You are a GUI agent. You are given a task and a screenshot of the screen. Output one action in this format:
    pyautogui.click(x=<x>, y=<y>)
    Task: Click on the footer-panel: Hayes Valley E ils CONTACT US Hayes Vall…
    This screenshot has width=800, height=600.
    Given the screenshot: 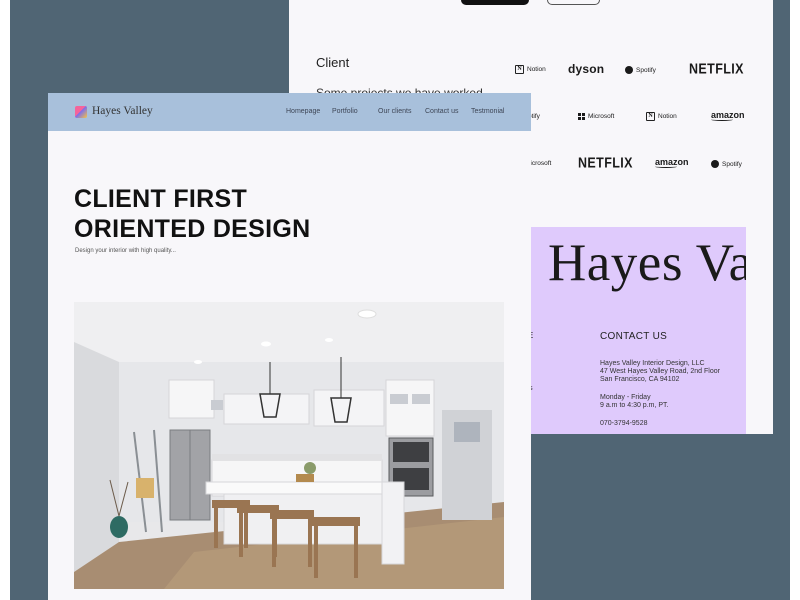 What is the action you would take?
    pyautogui.click(x=638, y=330)
    